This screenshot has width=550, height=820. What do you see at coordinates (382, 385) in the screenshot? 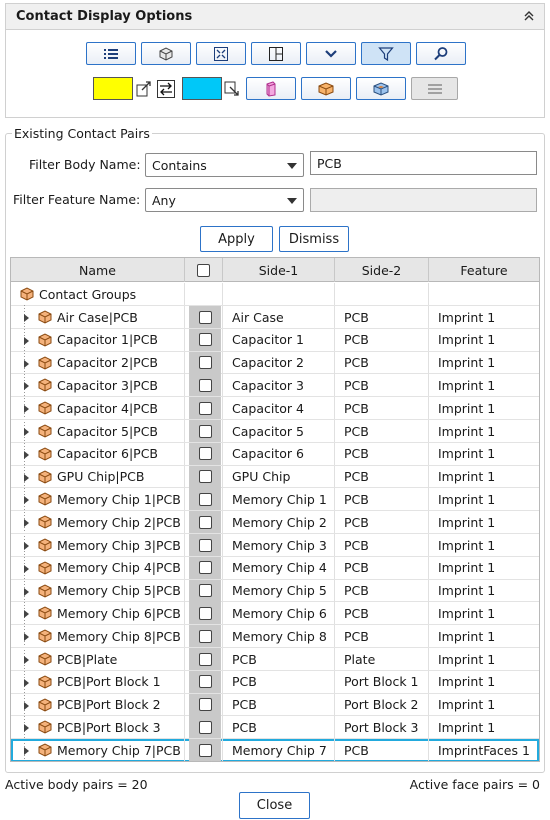
I see `side2-cell: PCB` at bounding box center [382, 385].